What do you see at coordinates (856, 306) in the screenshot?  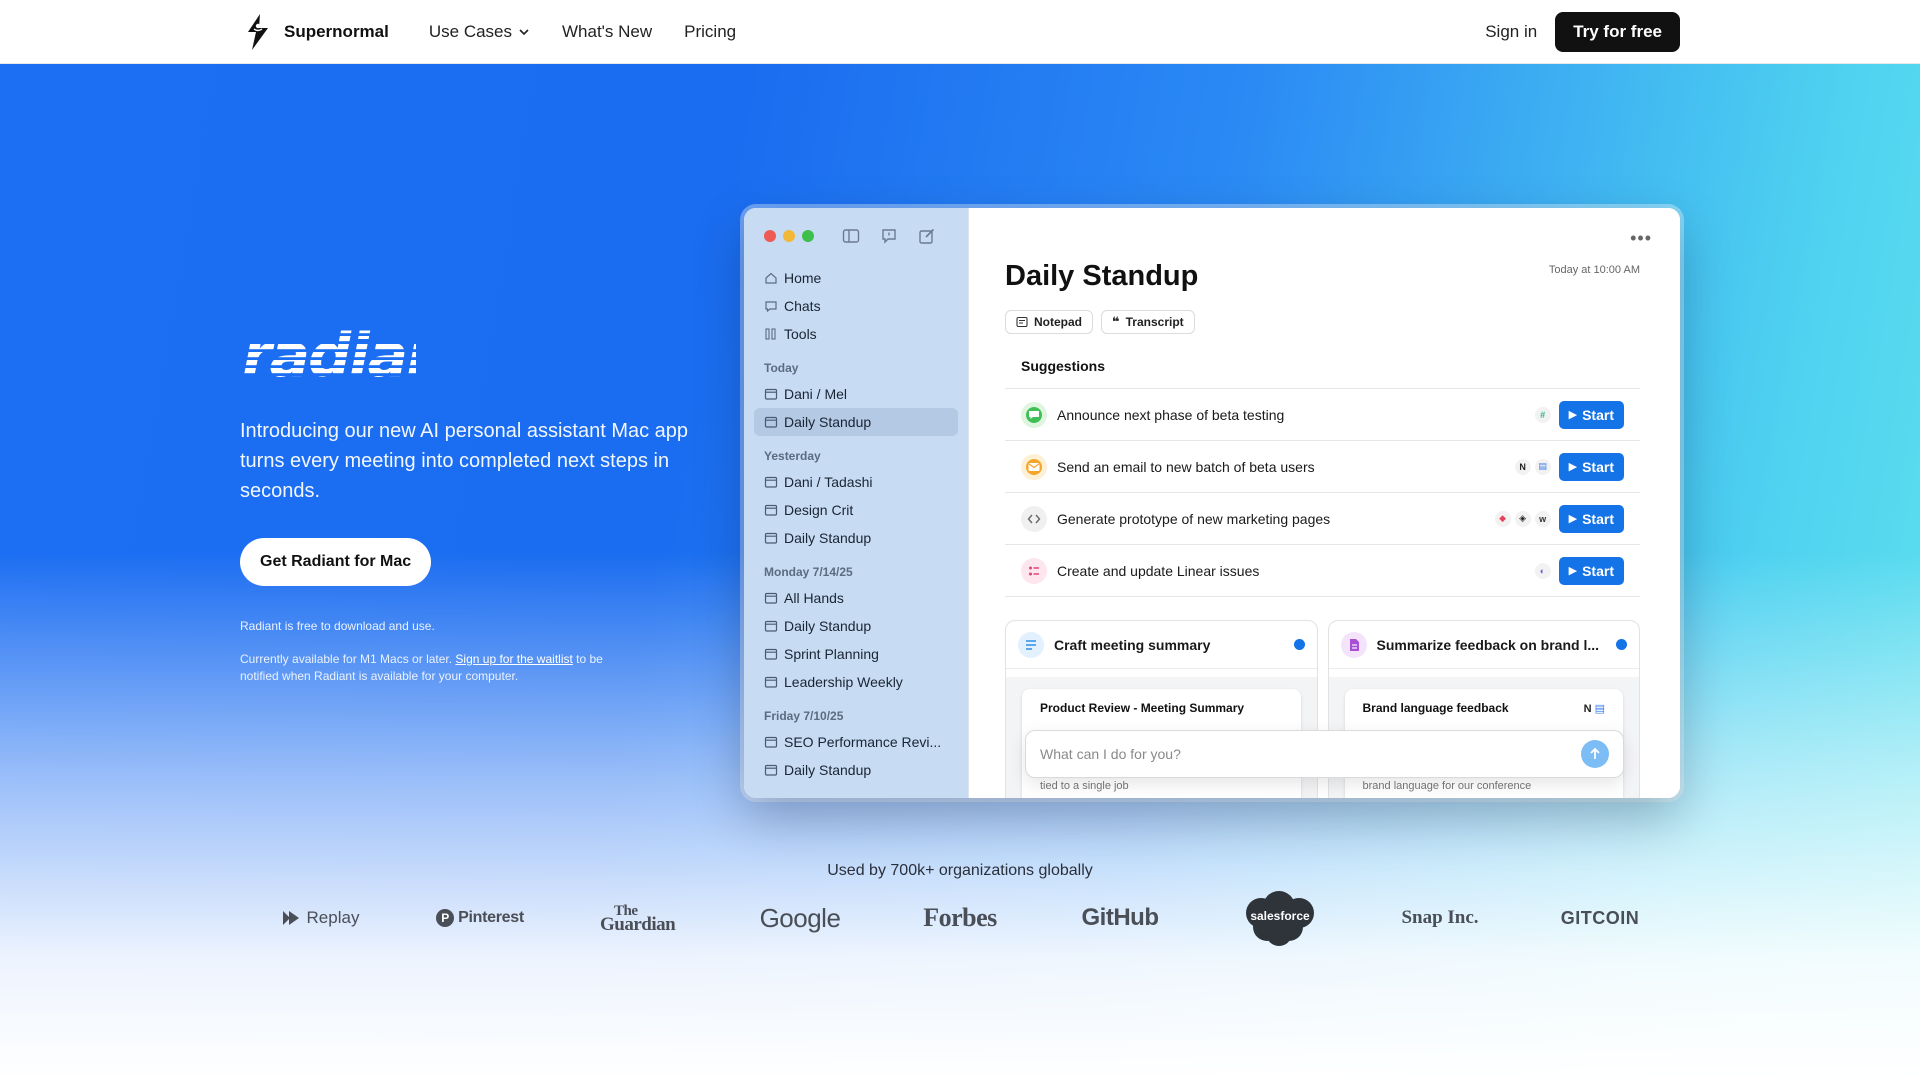 I see `sidebar-nav-chats: Chats` at bounding box center [856, 306].